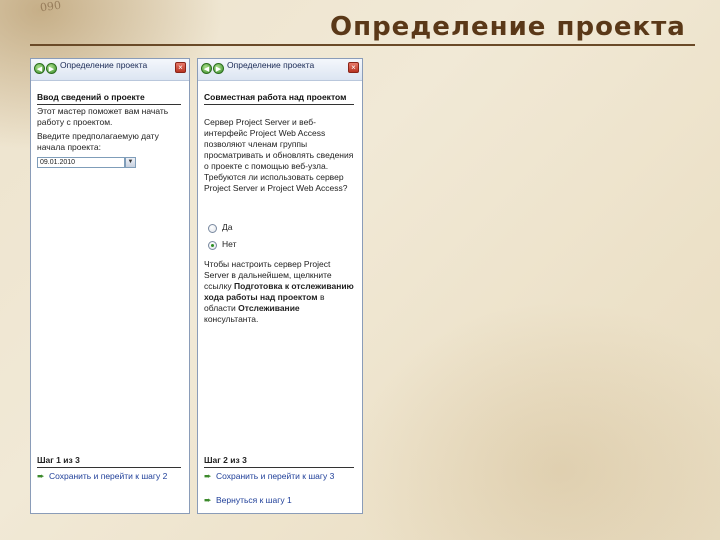 The image size is (720, 540). What do you see at coordinates (50, 7) in the screenshot?
I see `background-compass-text: 090` at bounding box center [50, 7].